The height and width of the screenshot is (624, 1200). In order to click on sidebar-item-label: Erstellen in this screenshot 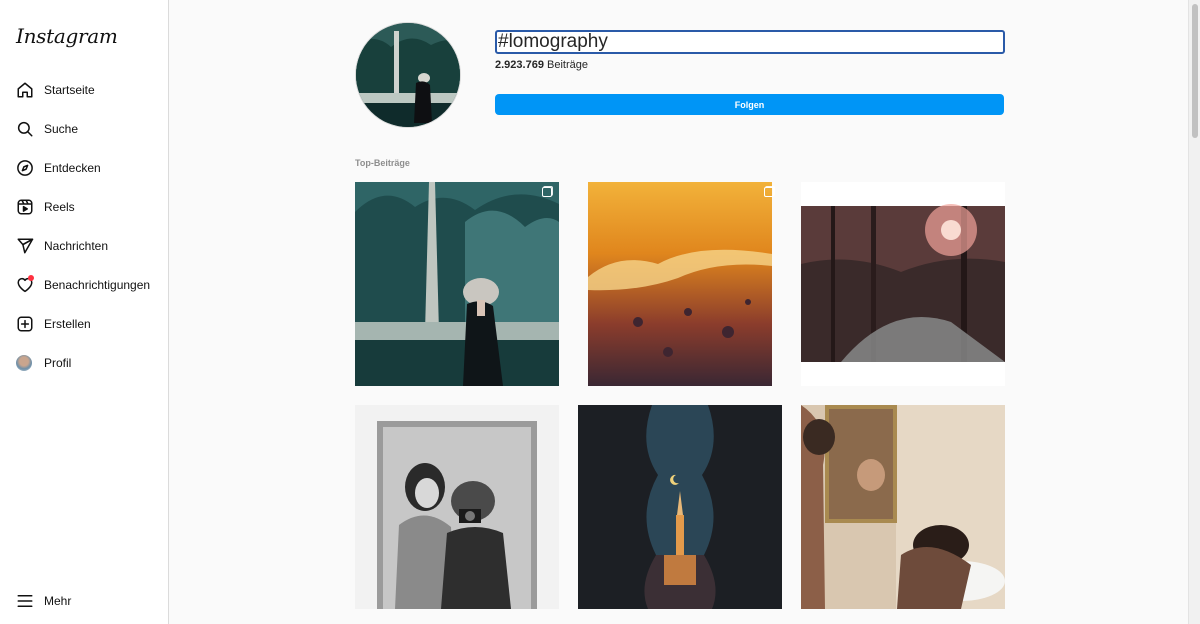, I will do `click(67, 324)`.